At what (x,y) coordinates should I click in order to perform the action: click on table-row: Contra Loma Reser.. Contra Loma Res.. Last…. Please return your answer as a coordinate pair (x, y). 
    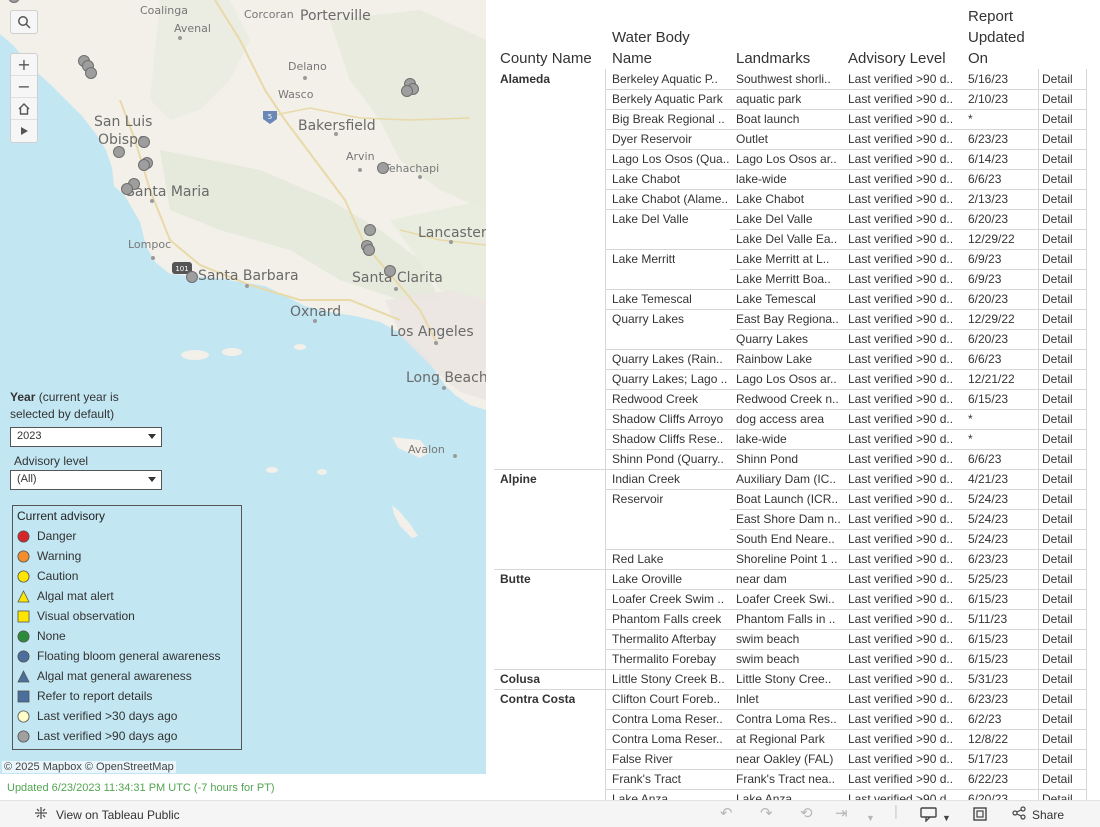
    Looking at the image, I should click on (797, 719).